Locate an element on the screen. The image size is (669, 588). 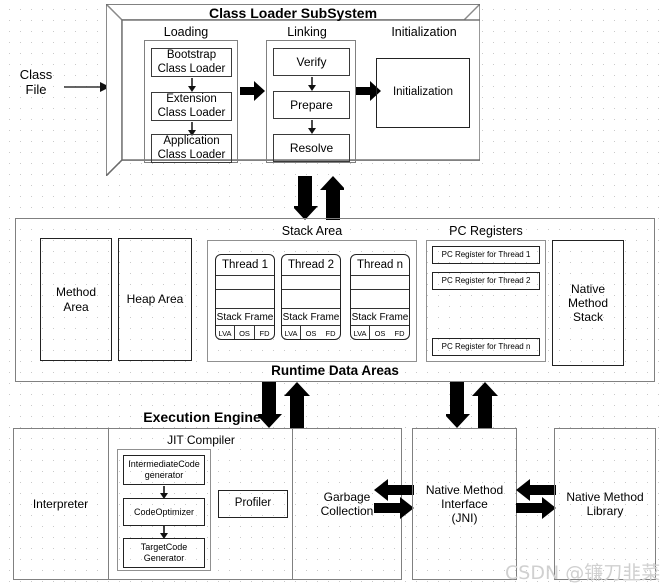
application-class-loader-box: Application Class Loader is located at coordinates (191, 148).